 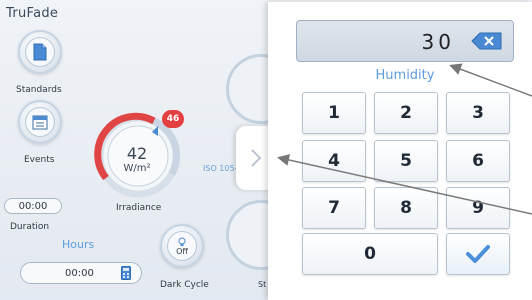 What do you see at coordinates (137, 168) in the screenshot?
I see `irradiance-unit: W/m²` at bounding box center [137, 168].